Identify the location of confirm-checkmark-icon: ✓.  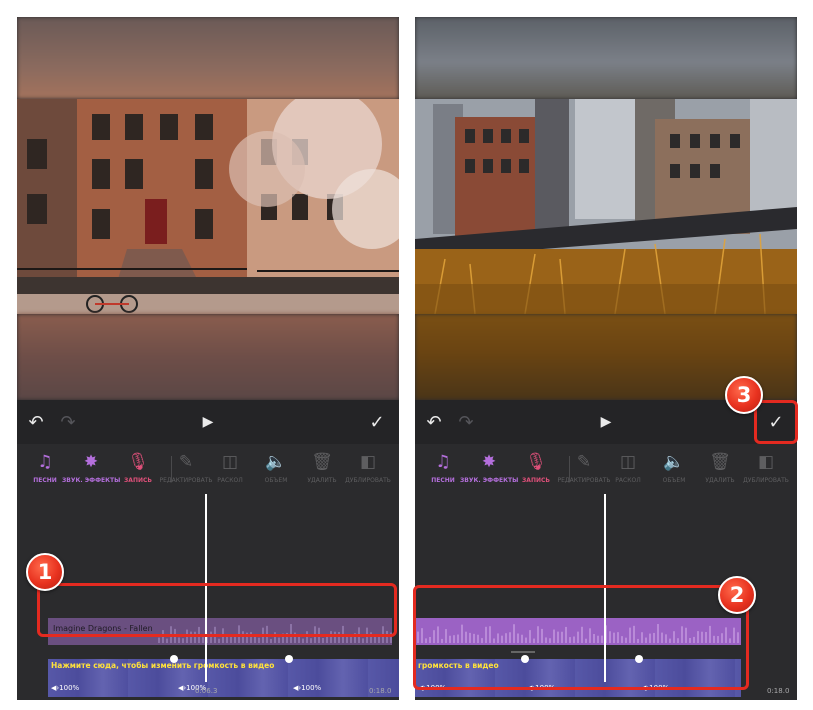
(377, 422).